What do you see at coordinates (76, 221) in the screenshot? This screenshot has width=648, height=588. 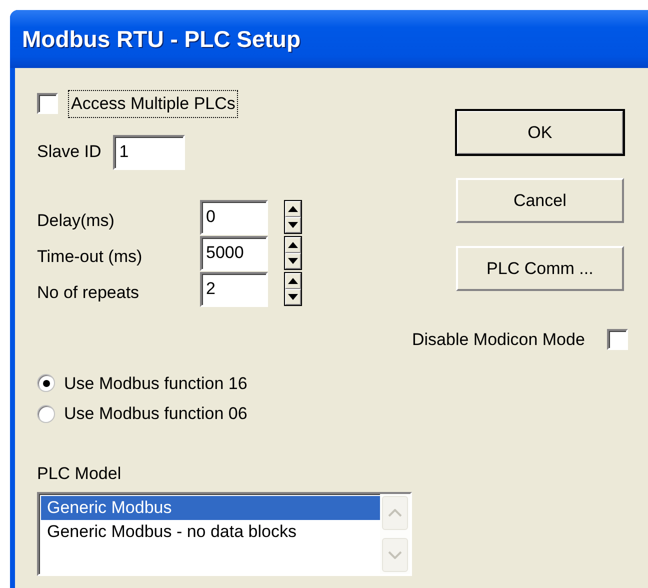 I see `field-label: Delay(ms)` at bounding box center [76, 221].